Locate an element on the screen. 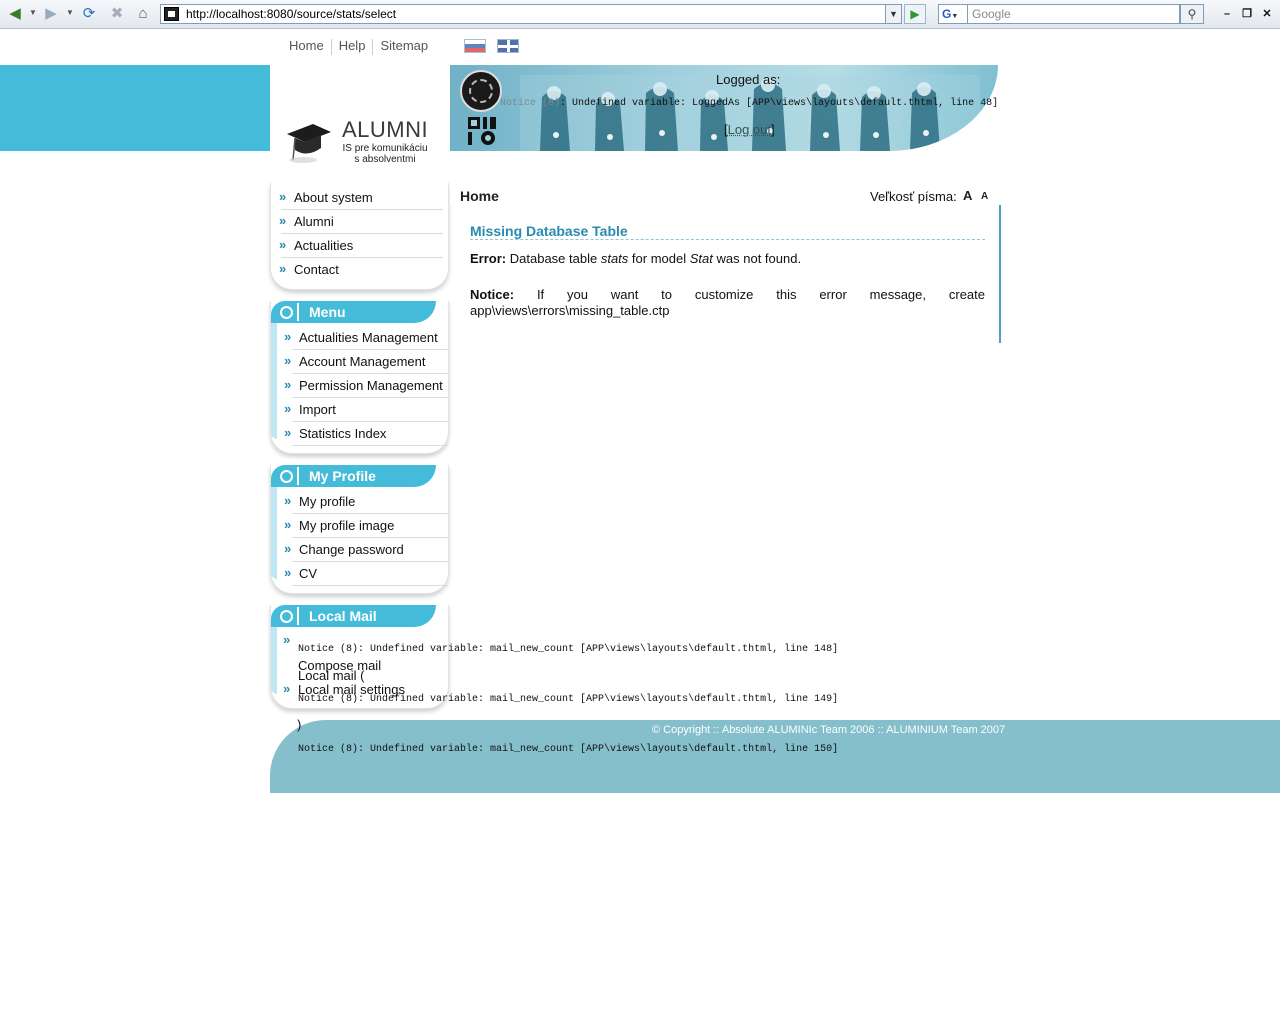 Image resolution: width=1280 pixels, height=1024 pixels. close-icon: ✕ is located at coordinates (1267, 14).